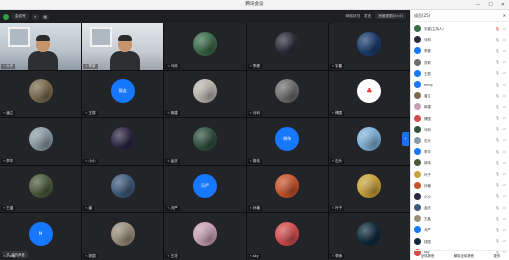 This screenshot has height=260, width=509. What do you see at coordinates (428, 255) in the screenshot?
I see `mute-all-button: 全体静音` at bounding box center [428, 255].